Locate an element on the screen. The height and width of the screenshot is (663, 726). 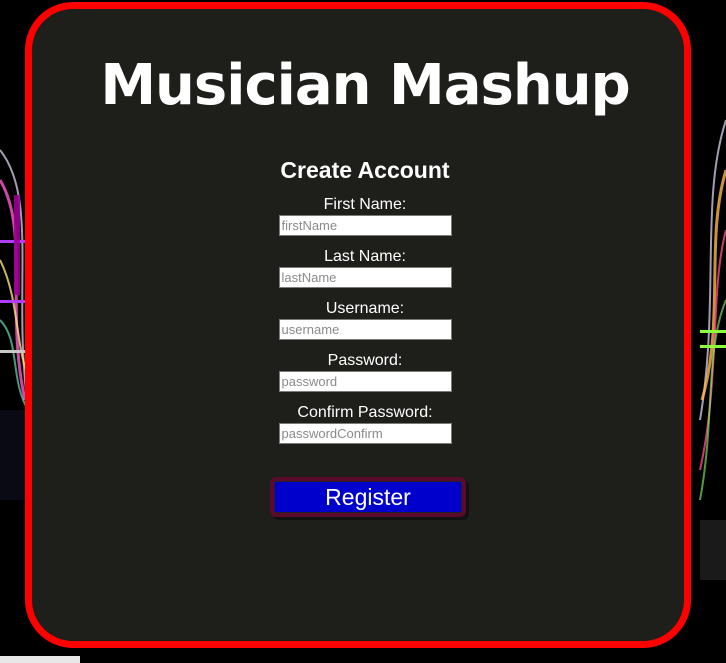
first-name-group: First Name: is located at coordinates (365, 216).